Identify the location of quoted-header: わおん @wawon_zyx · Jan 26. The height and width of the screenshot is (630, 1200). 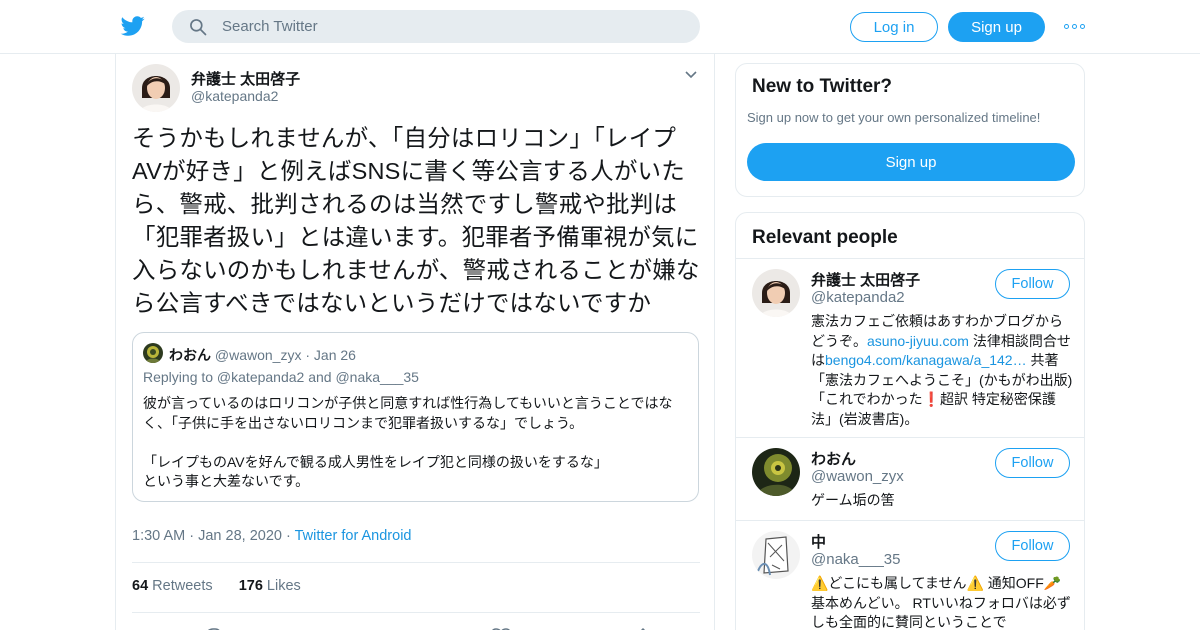
(262, 355).